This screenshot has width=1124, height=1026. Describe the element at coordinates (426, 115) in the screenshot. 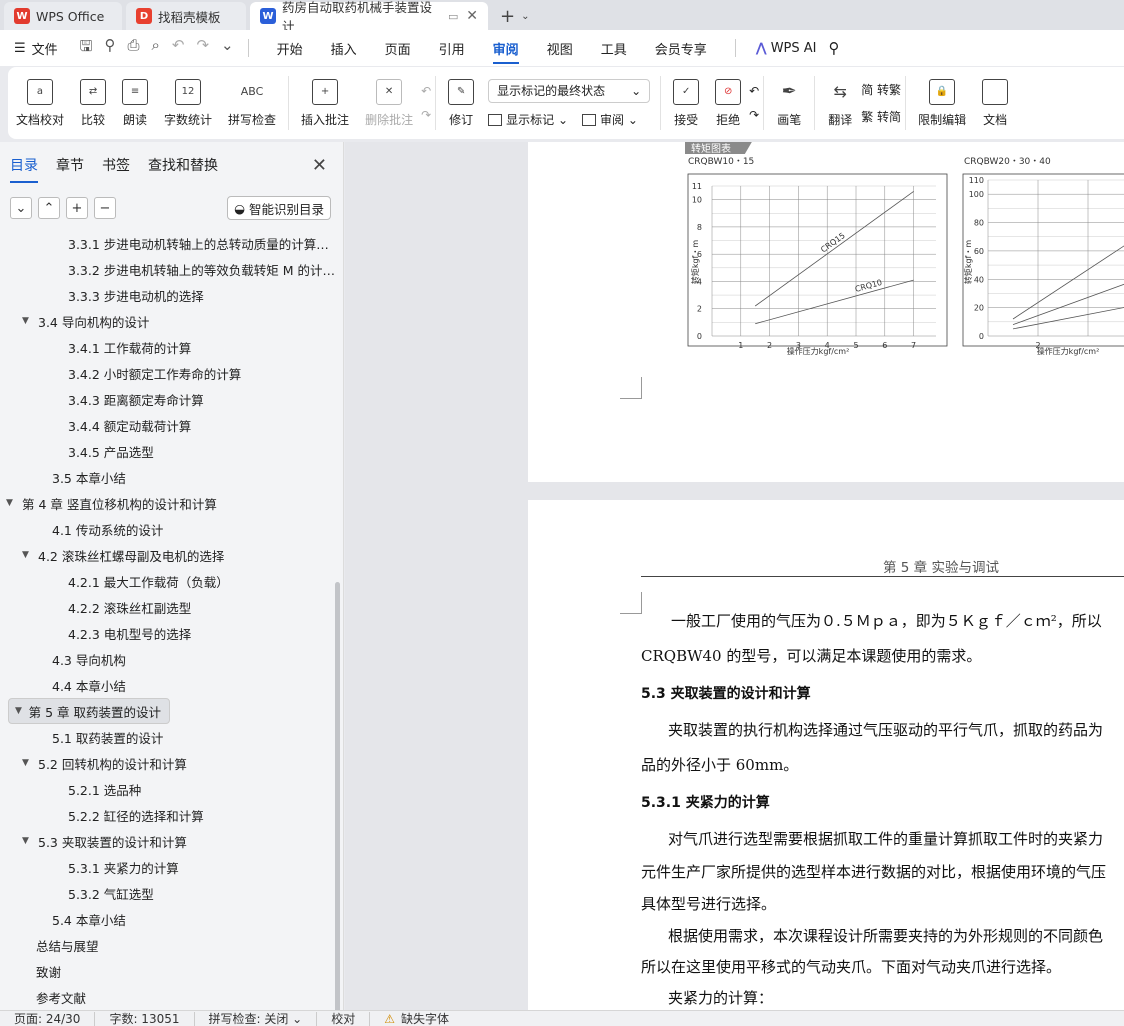

I see `next-comment-icon: ↷` at that location.